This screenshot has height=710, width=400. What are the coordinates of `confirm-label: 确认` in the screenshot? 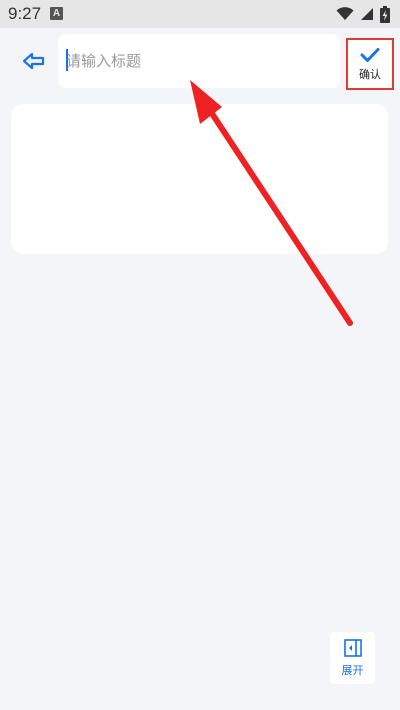 It's located at (370, 74).